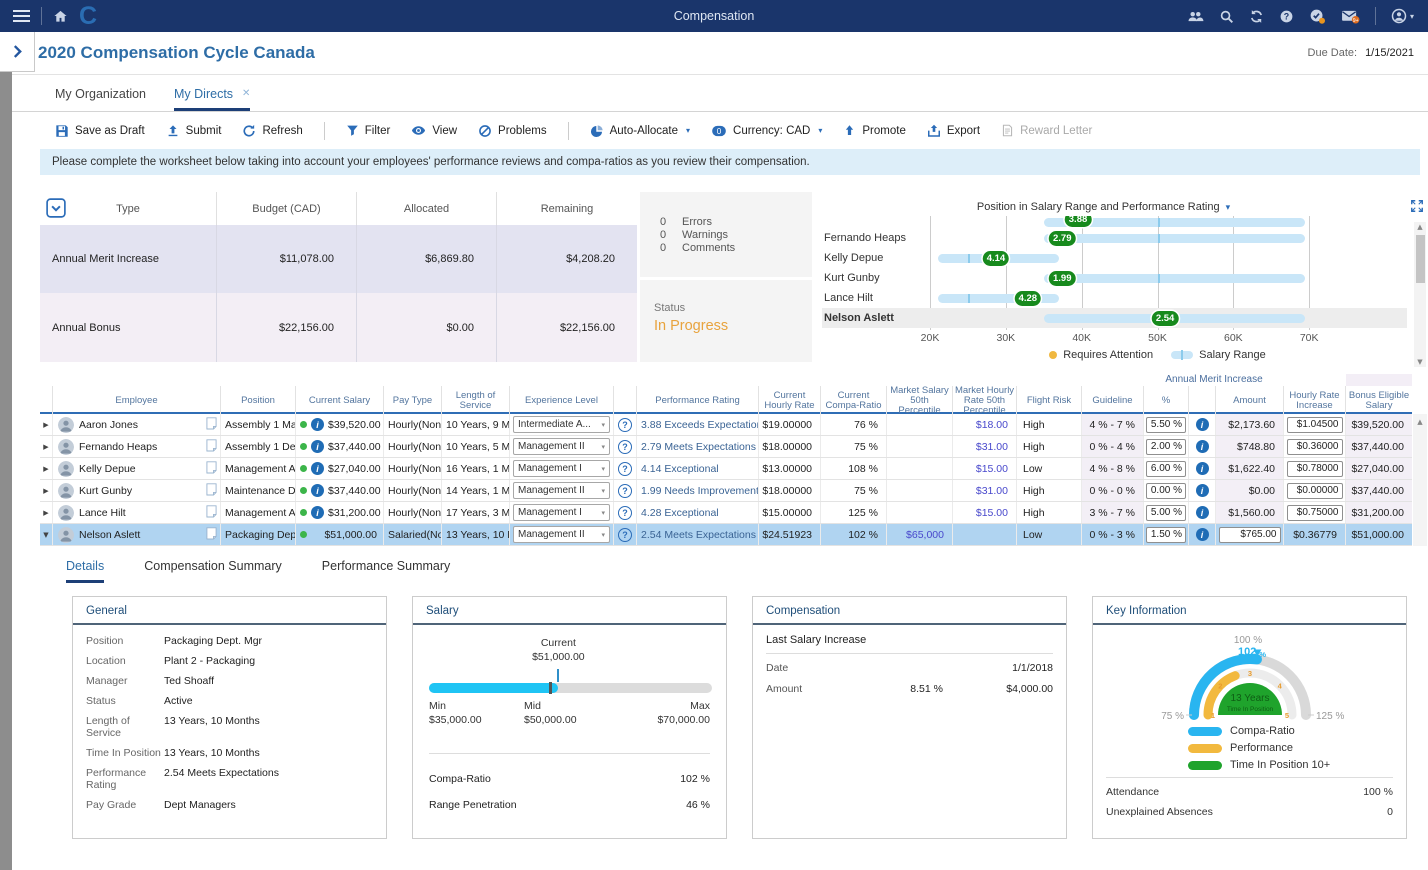 The width and height of the screenshot is (1428, 870). I want to click on export-button: Export, so click(953, 131).